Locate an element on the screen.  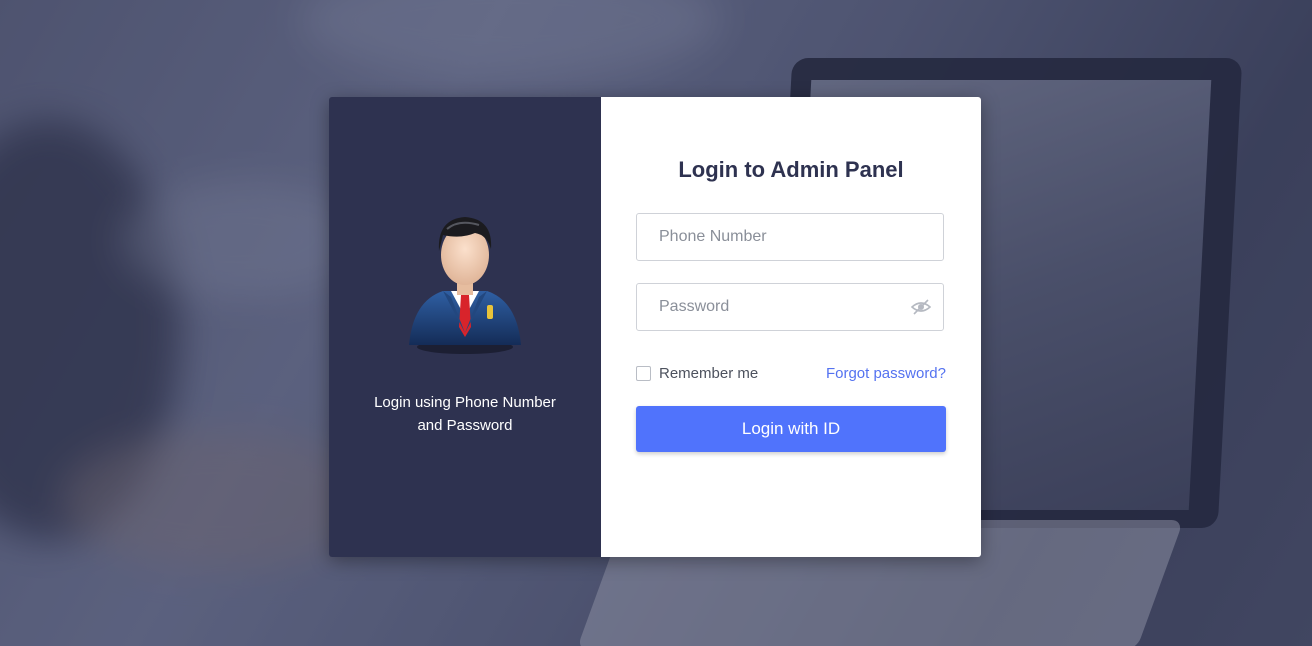
eye-slash-icon is located at coordinates (921, 307).